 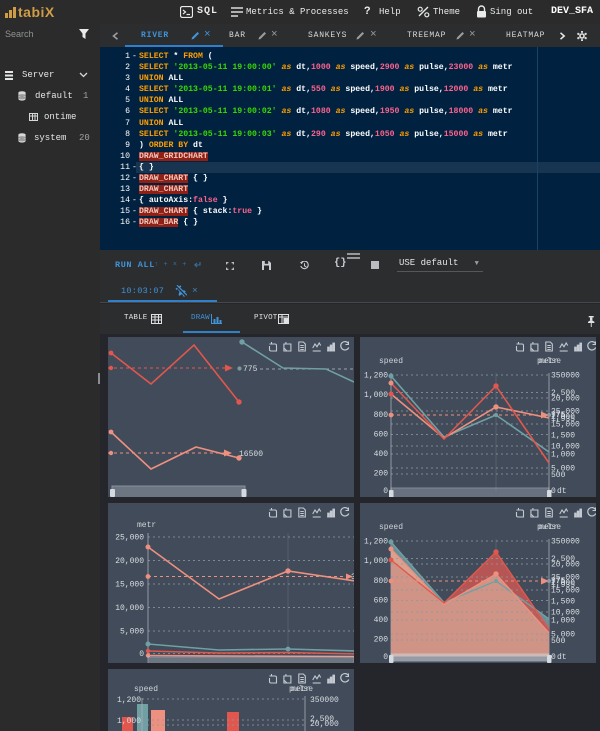 What do you see at coordinates (129, 538) in the screenshot?
I see `svg-text: 25,000` at bounding box center [129, 538].